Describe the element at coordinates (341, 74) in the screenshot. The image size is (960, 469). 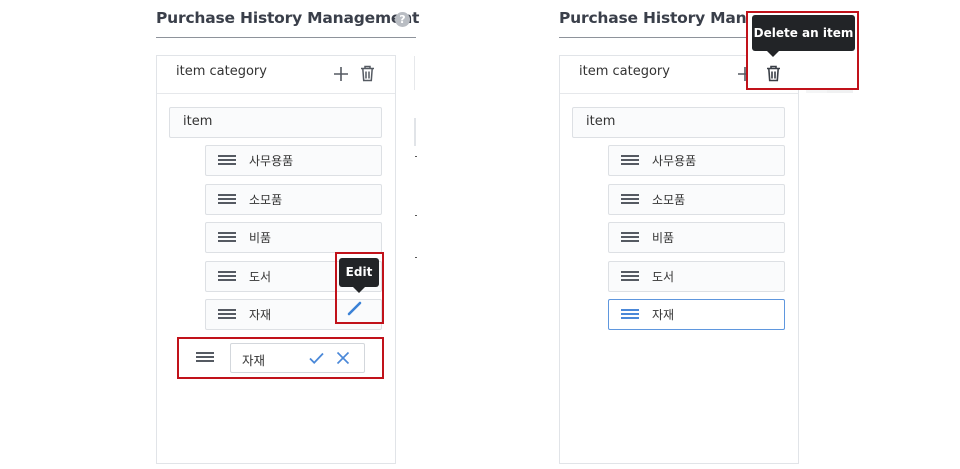
I see `plus-icon` at that location.